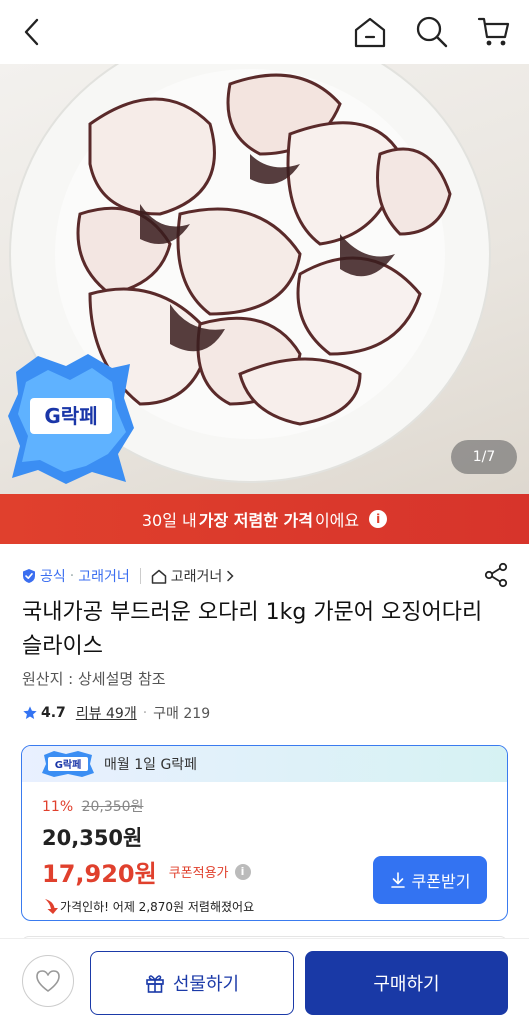 This screenshot has width=529, height=1024. What do you see at coordinates (32, 32) in the screenshot?
I see `chevron-left-icon` at bounding box center [32, 32].